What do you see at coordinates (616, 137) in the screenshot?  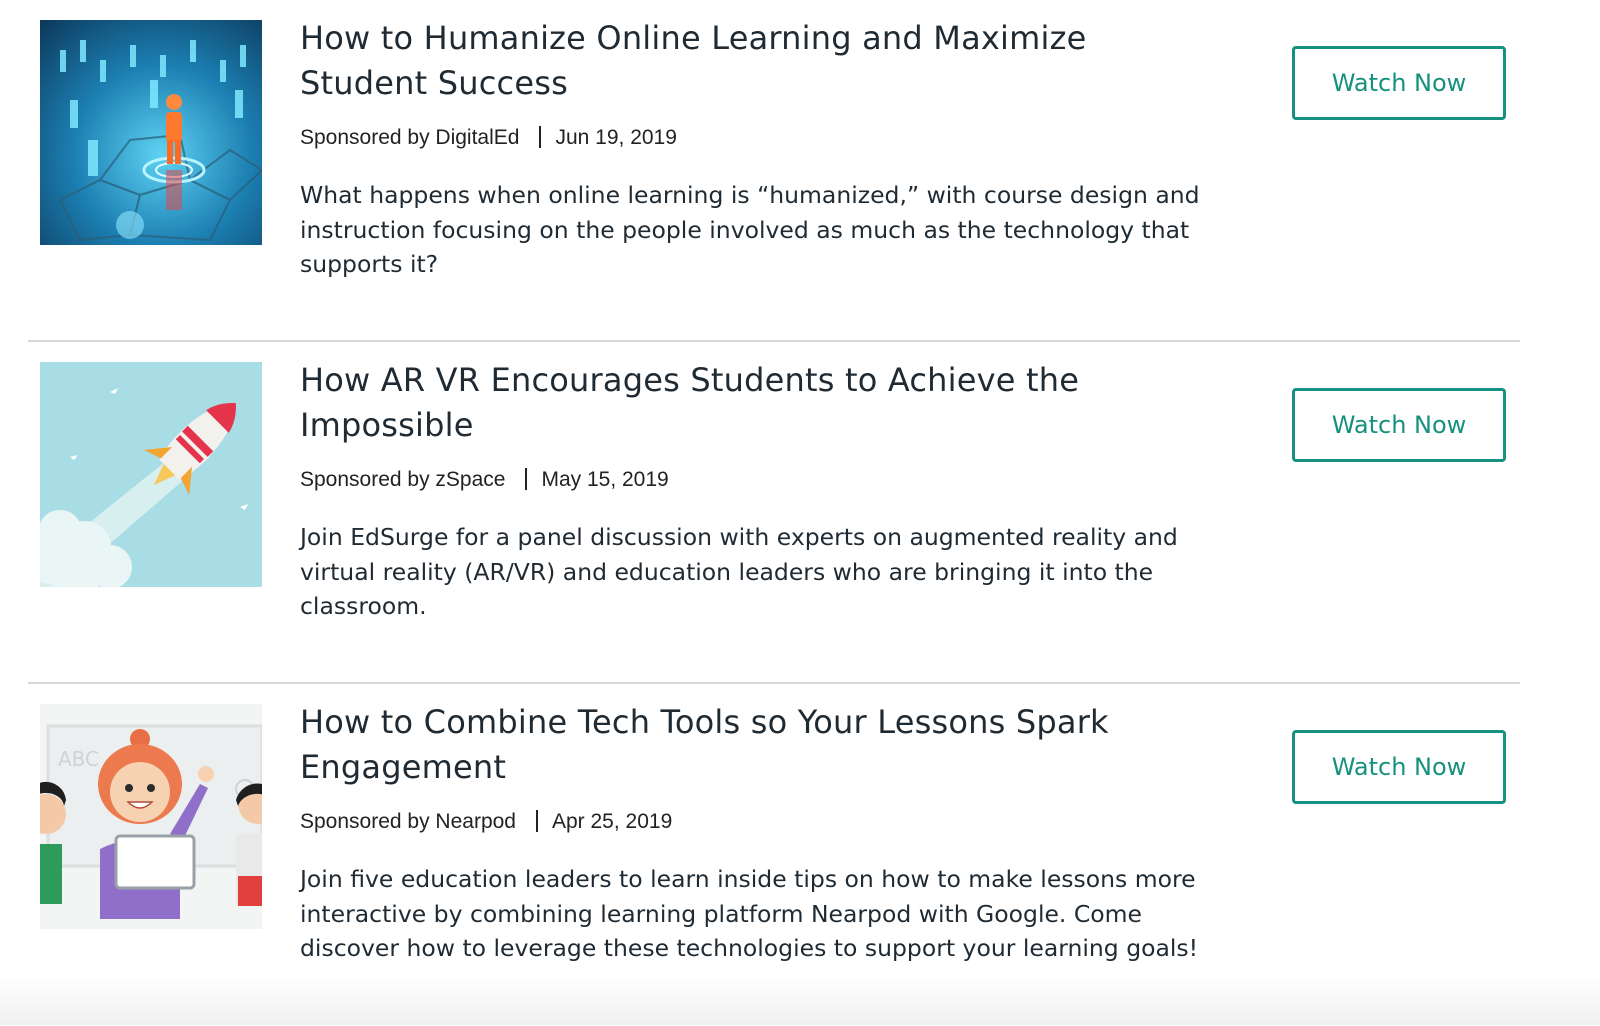 I see `webinar-date: Jun 19, 2019` at bounding box center [616, 137].